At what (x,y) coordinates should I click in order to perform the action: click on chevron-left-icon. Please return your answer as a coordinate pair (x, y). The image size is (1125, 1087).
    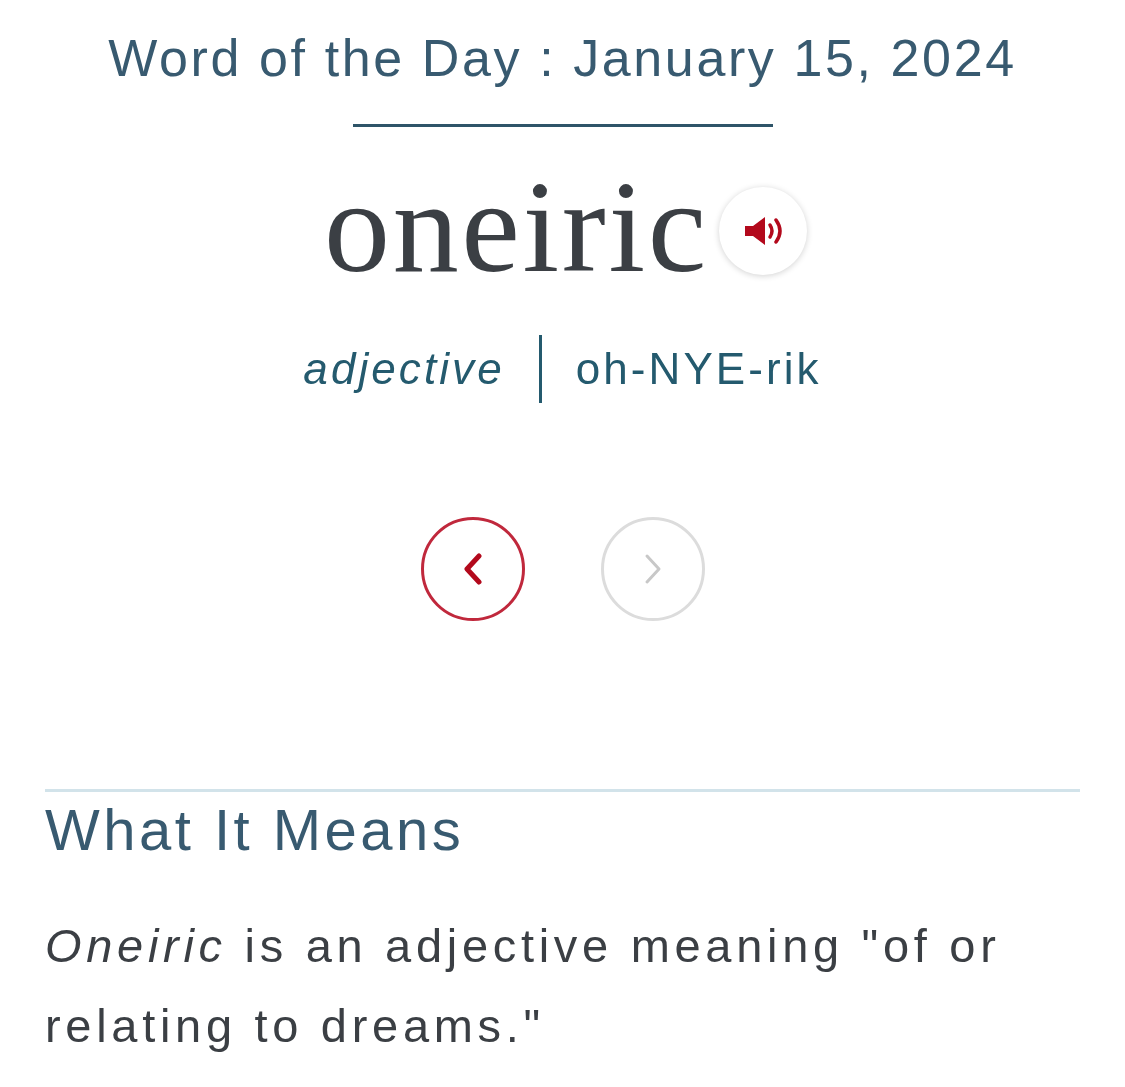
    Looking at the image, I should click on (472, 569).